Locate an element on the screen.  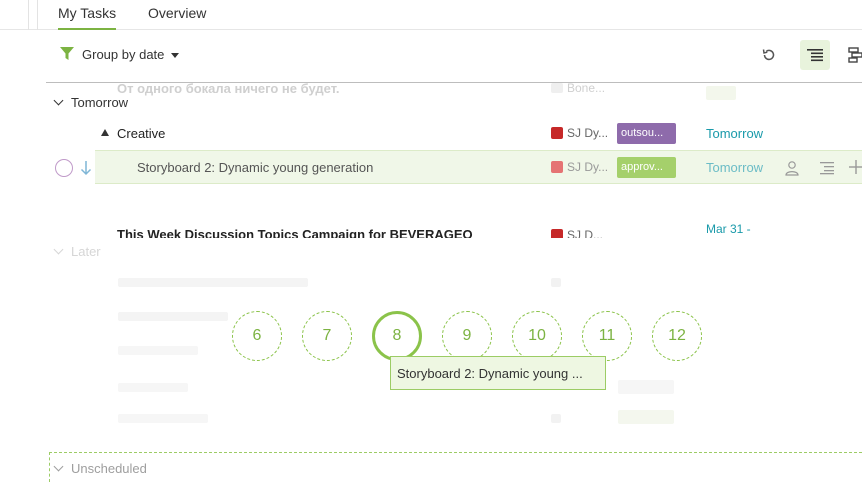
filter-icon is located at coordinates (67, 53).